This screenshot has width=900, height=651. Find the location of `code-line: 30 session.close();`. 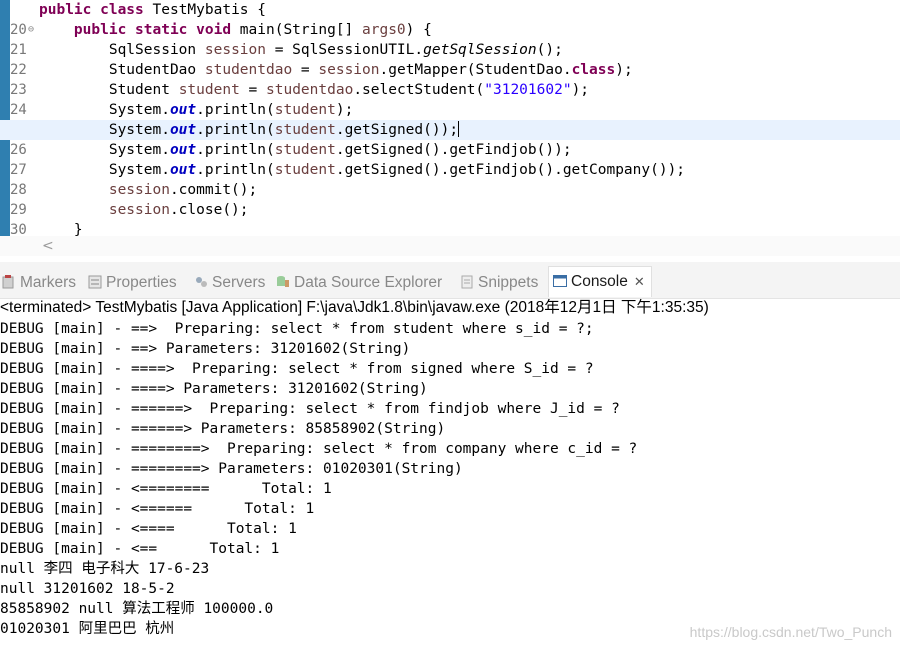

code-line: 30 session.close(); is located at coordinates (450, 219).